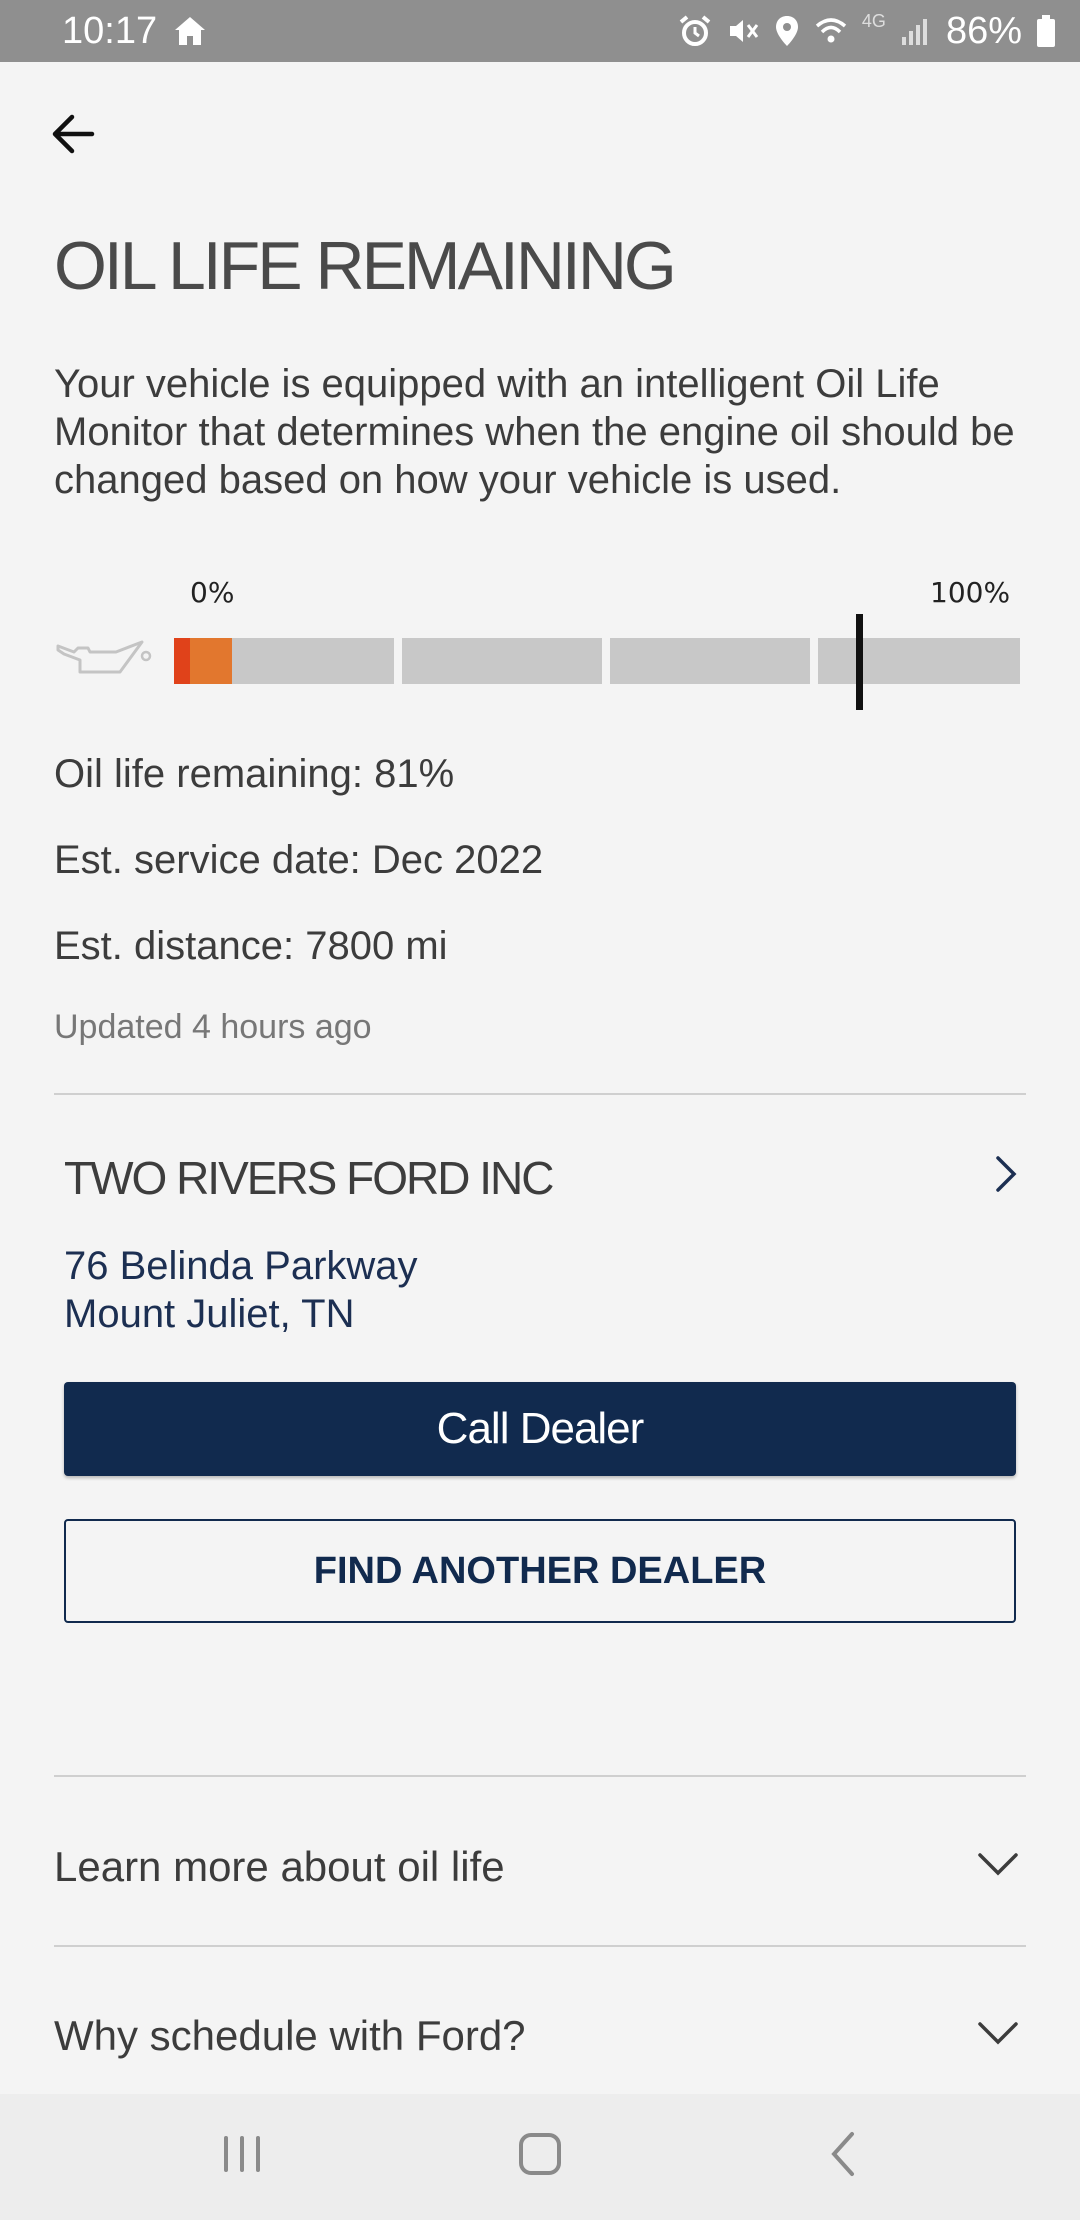  Describe the element at coordinates (873, 20) in the screenshot. I see `network-type: 4G` at that location.